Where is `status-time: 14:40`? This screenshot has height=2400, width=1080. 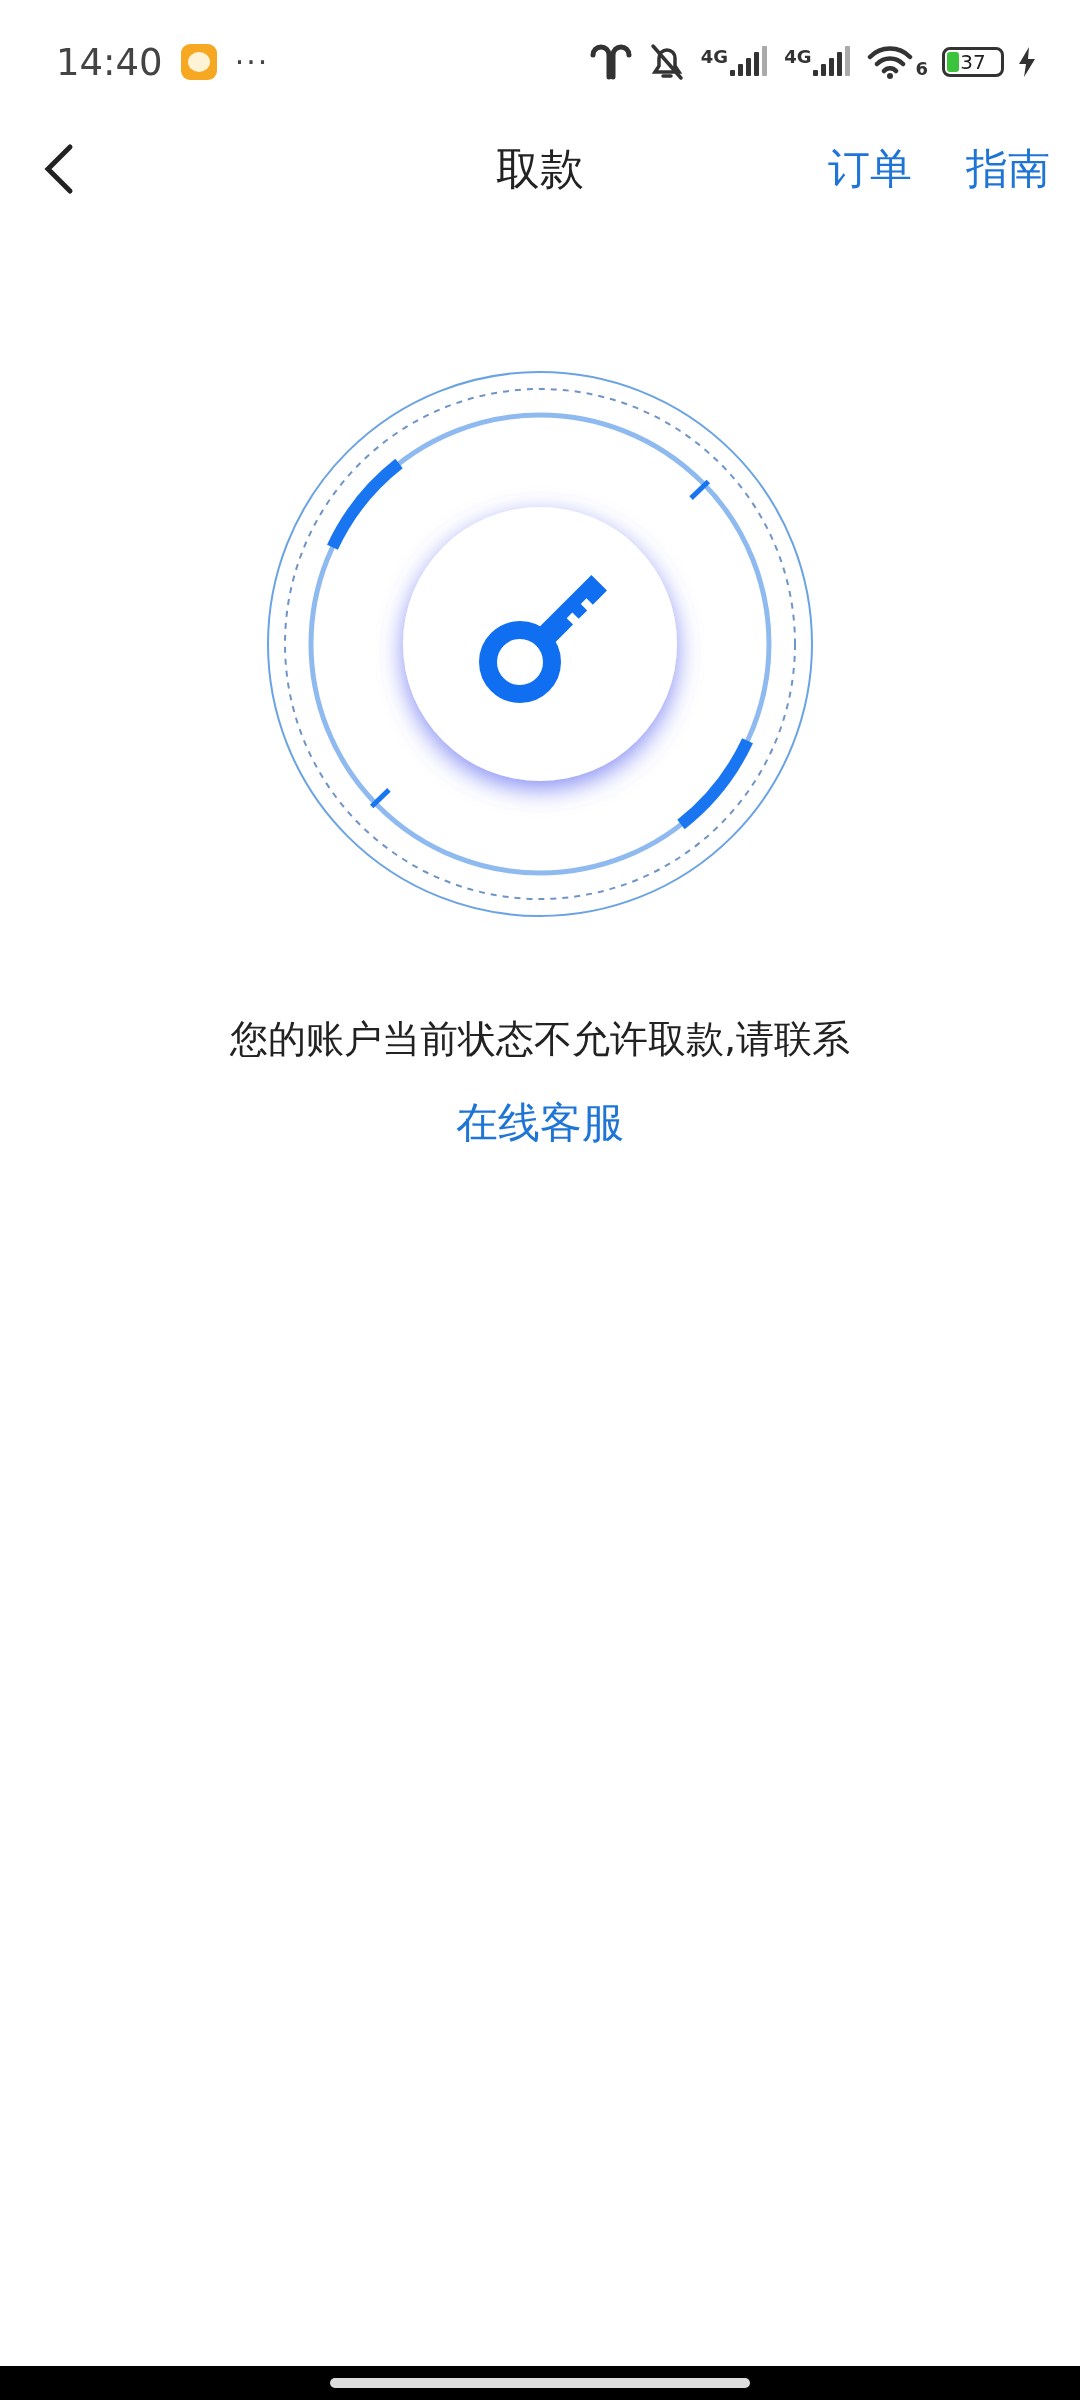 status-time: 14:40 is located at coordinates (109, 62).